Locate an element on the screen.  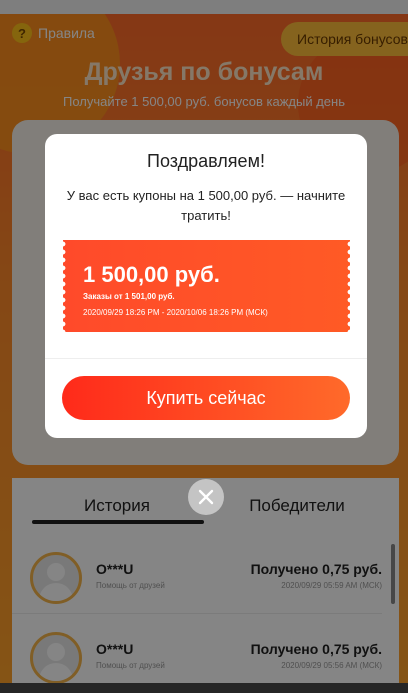
divider is located at coordinates (206, 358).